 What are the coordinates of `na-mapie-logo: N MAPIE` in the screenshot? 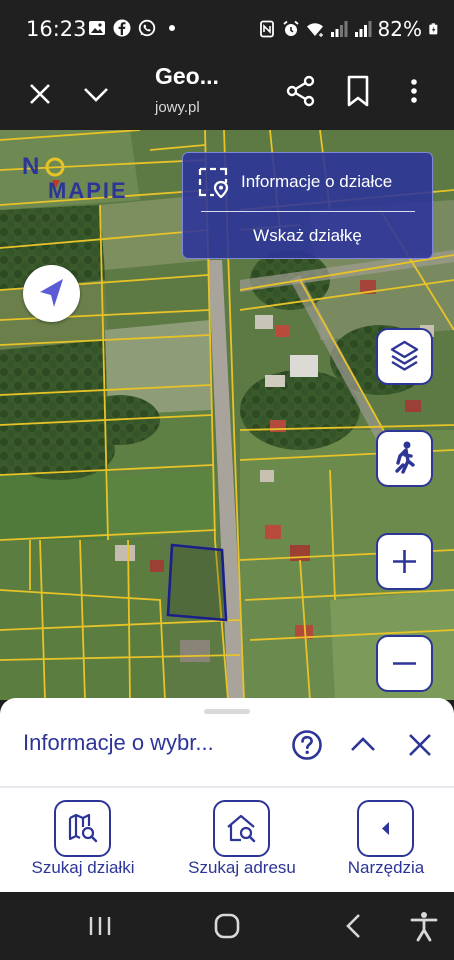 It's located at (75, 177).